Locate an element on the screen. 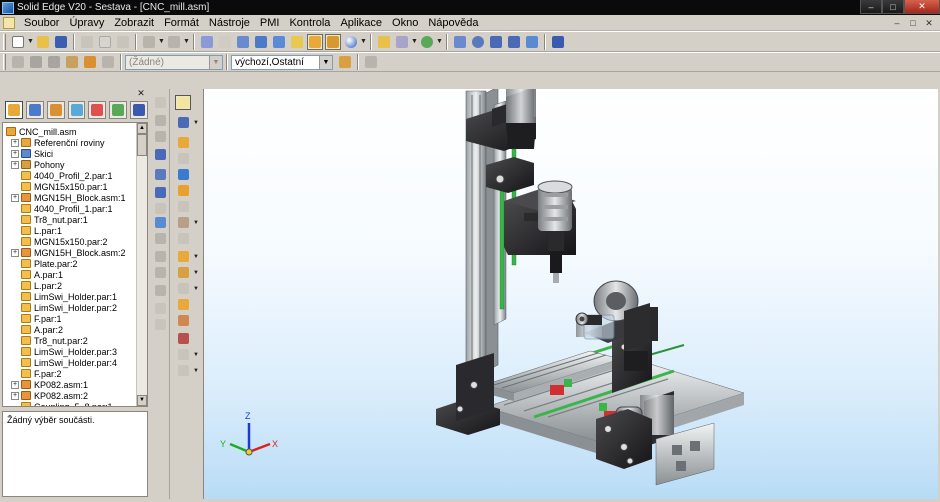 The width and height of the screenshot is (940, 502). vt-tool-5-icon is located at coordinates (160, 174).